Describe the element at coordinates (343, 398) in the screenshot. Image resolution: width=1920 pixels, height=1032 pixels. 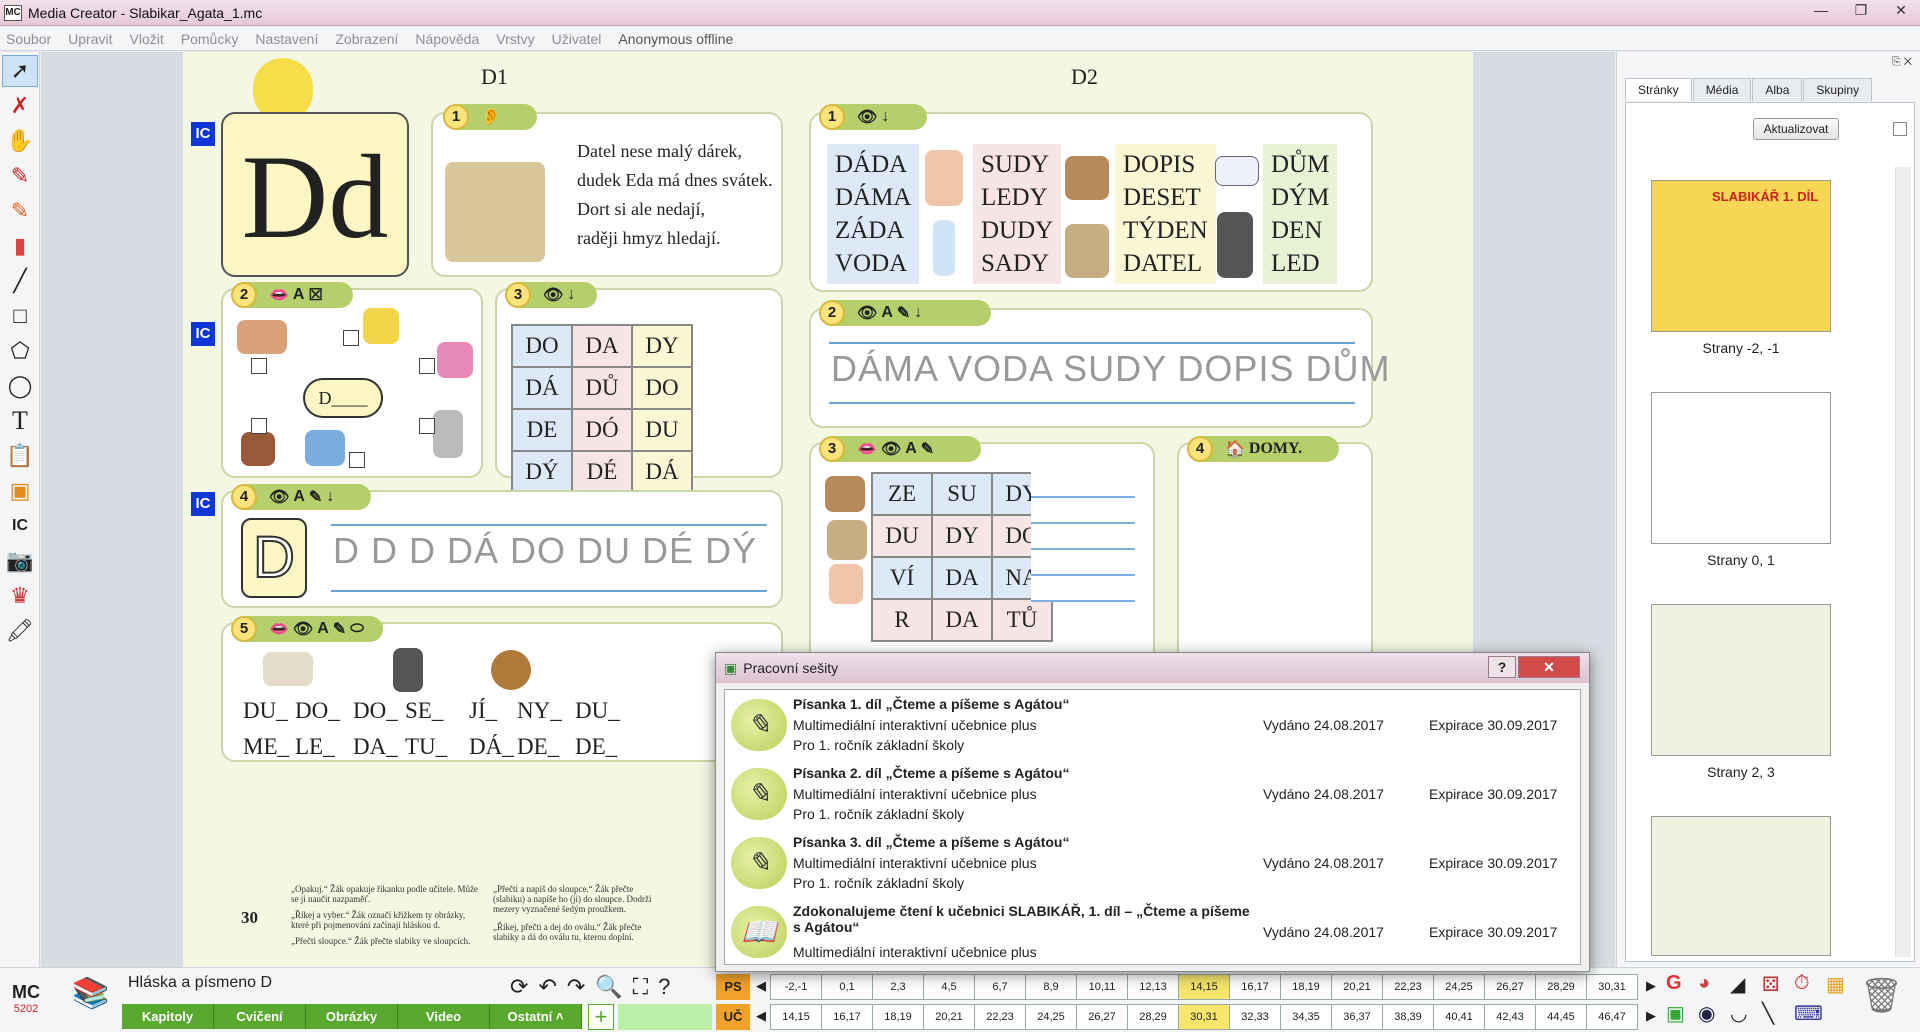
I see `answer-oval: D____` at that location.